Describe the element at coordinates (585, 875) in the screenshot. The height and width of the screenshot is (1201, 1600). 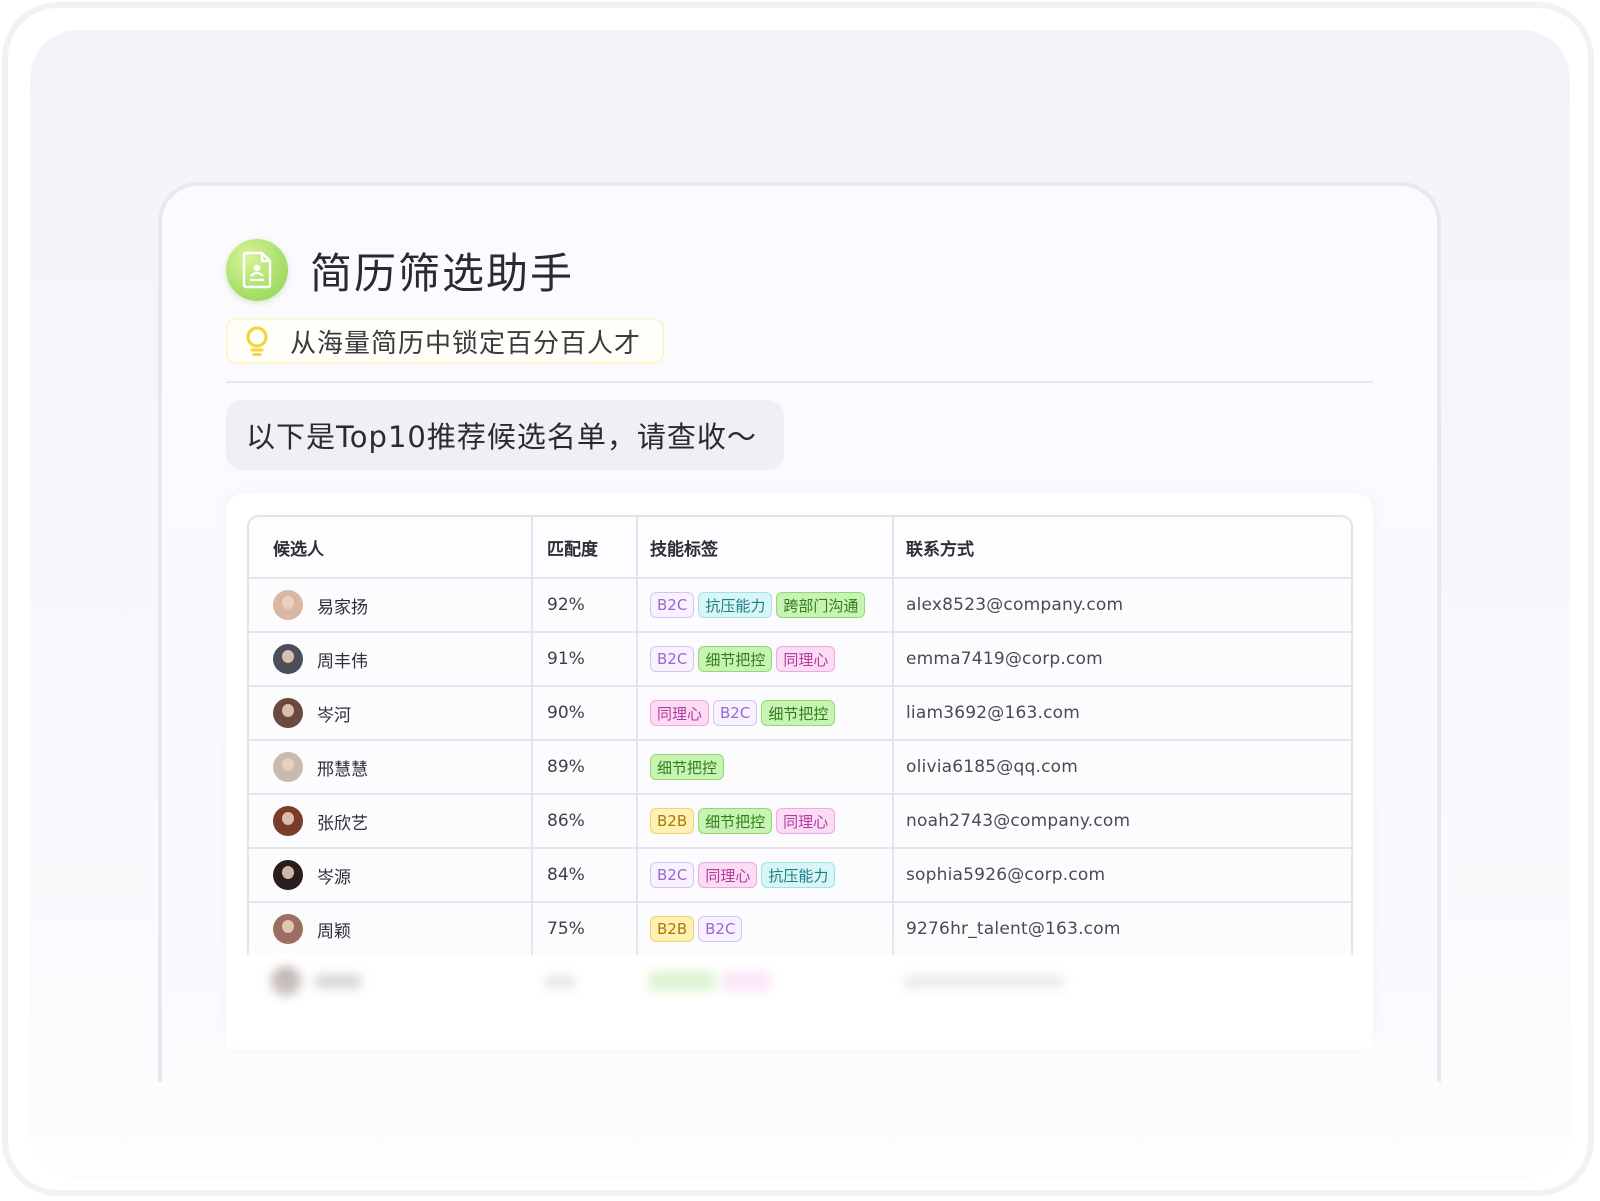
I see `match-score-cell: 84%` at that location.